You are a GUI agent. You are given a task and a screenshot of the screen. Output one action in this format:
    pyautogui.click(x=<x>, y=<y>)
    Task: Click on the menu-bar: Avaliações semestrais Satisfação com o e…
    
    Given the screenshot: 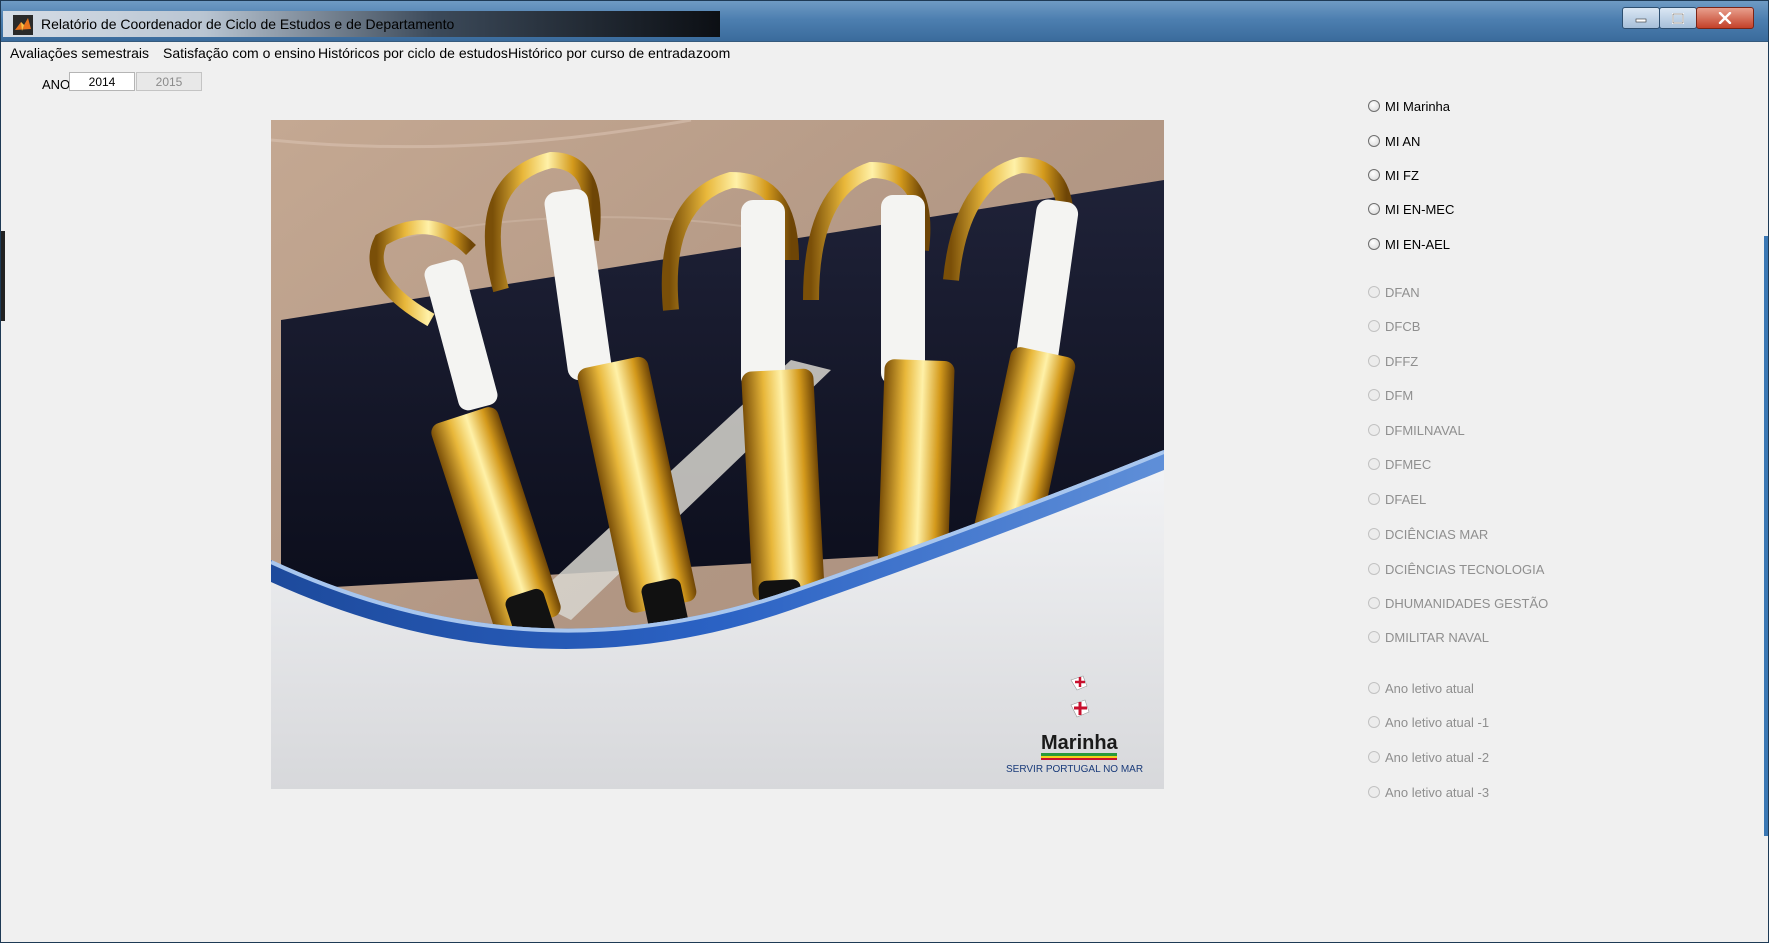 What is the action you would take?
    pyautogui.click(x=884, y=53)
    